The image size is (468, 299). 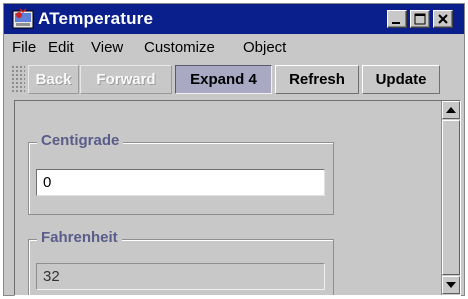 I want to click on maximize-icon, so click(x=420, y=19).